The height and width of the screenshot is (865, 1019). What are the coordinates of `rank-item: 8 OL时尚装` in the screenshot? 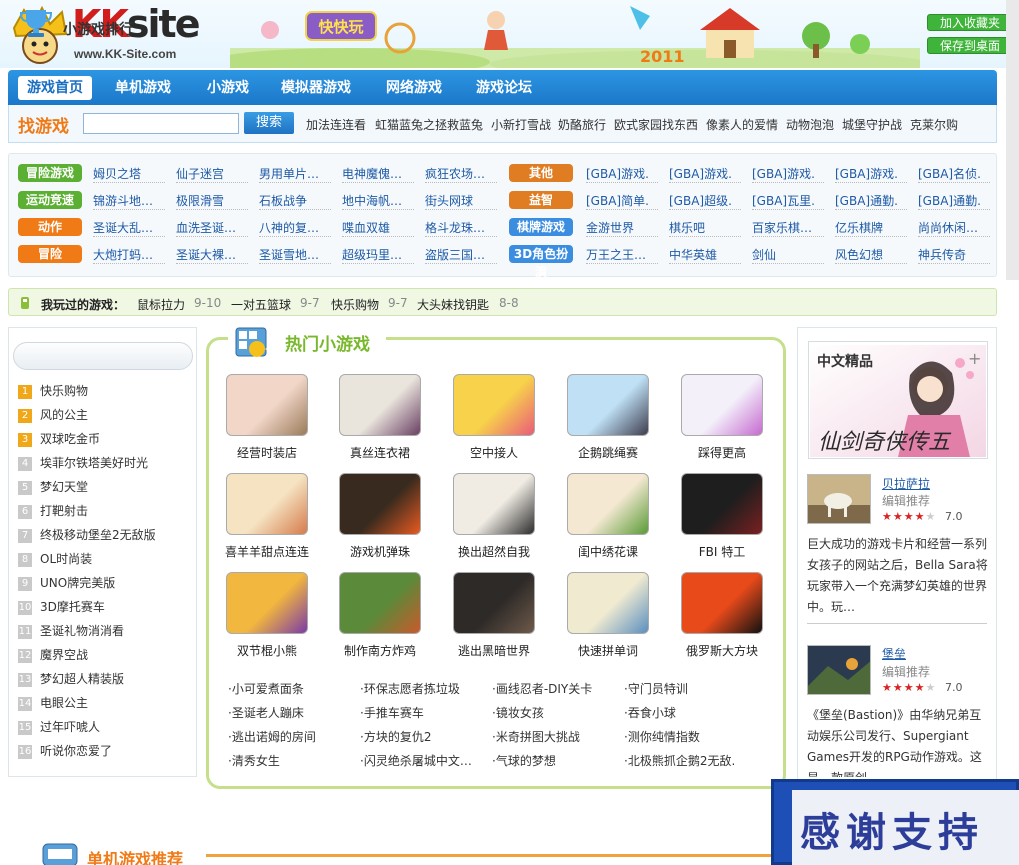 It's located at (55, 559).